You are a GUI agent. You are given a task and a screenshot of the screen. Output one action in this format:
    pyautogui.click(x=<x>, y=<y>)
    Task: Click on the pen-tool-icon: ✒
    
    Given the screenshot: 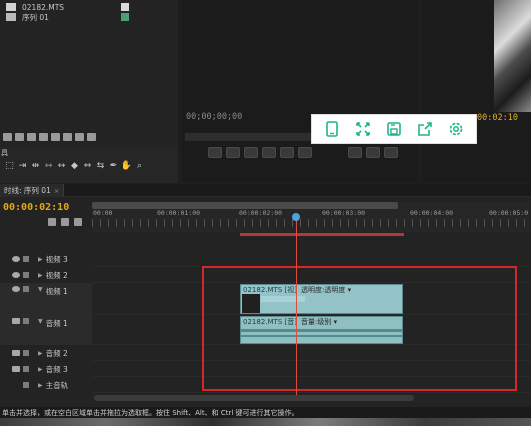 What is the action you would take?
    pyautogui.click(x=113, y=166)
    